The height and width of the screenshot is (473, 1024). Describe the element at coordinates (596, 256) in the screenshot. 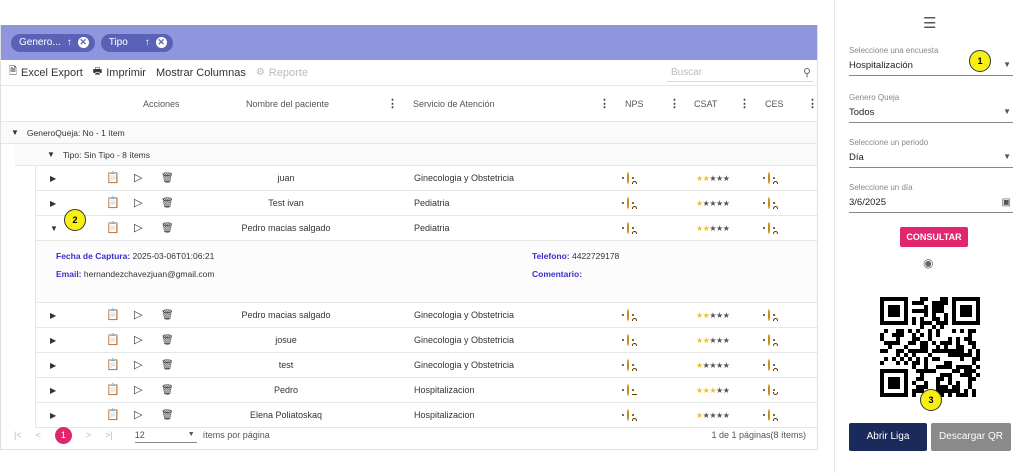

I see `phone-value: 4422729178` at that location.